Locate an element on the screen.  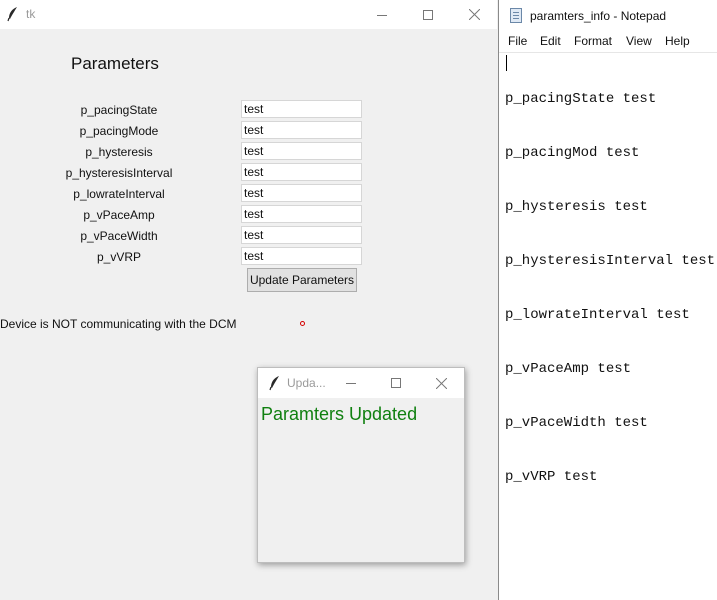
menu-edit: Edit is located at coordinates (550, 41).